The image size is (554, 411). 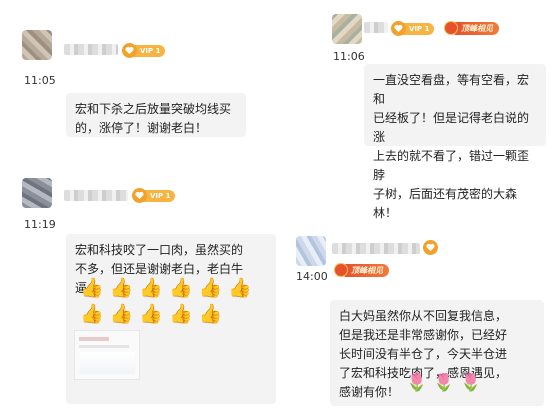 I want to click on vip-badge, so click(x=430, y=247).